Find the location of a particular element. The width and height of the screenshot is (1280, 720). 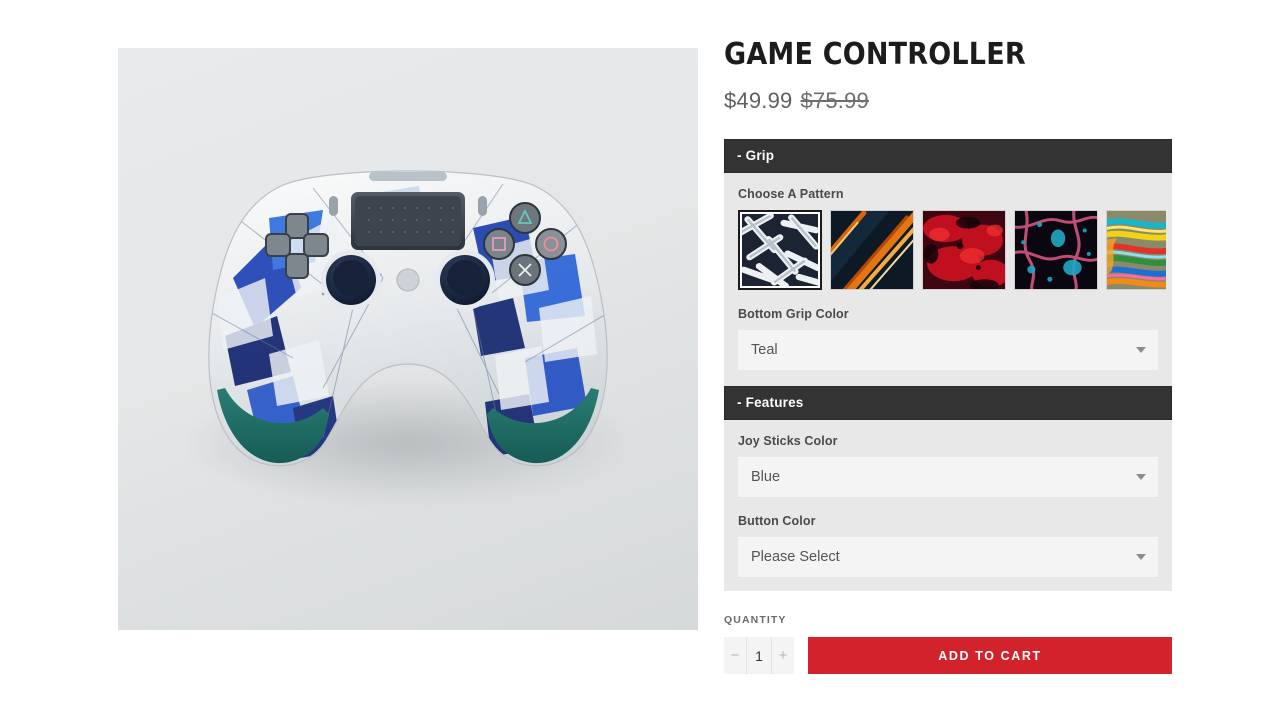

quantity-label: Quantity is located at coordinates (755, 620).